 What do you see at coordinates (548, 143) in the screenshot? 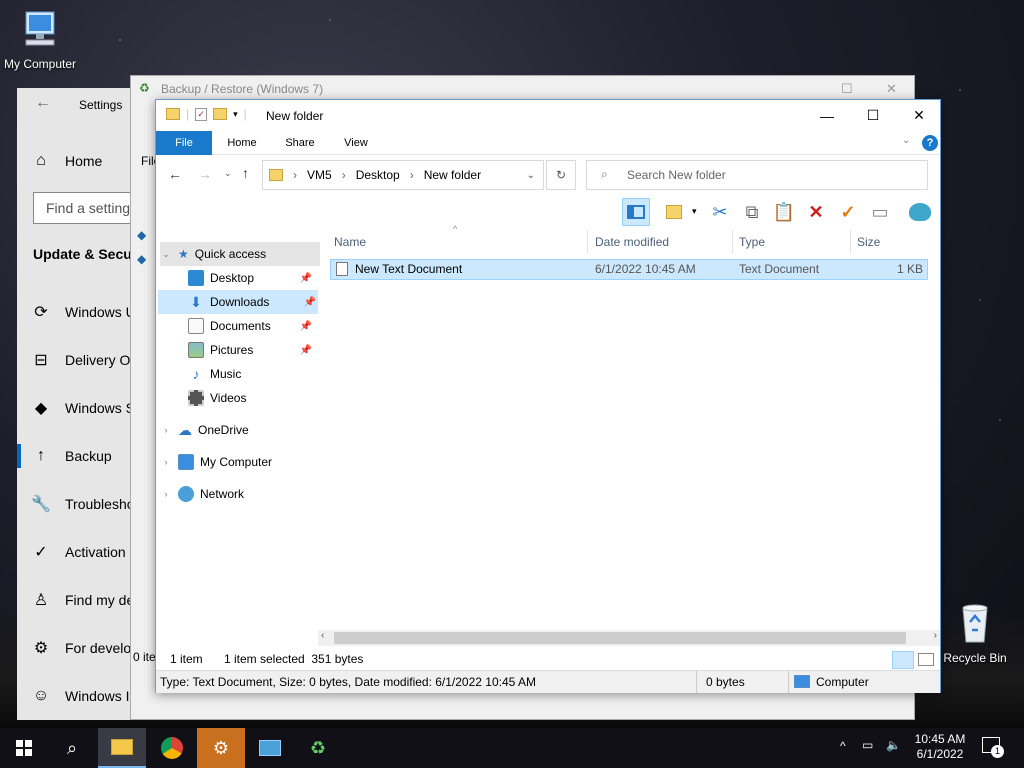
I see `ribbon-tabs: File Home Share View ⌄ ?` at bounding box center [548, 143].